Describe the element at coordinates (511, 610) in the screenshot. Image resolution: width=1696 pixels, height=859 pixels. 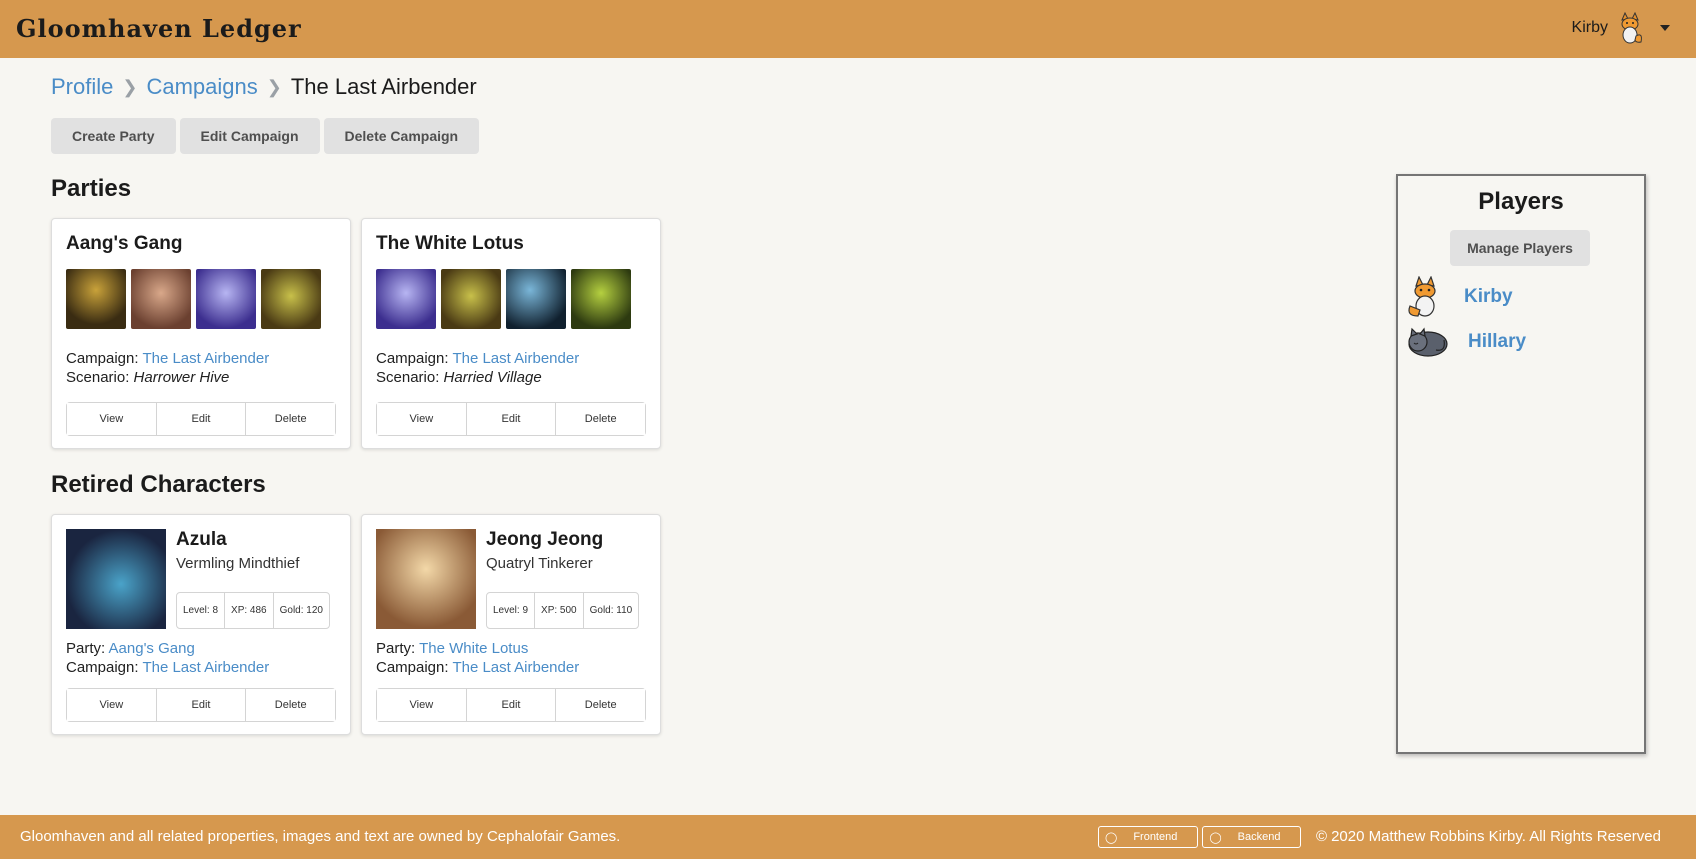
I see `level-stat: Level: 9` at that location.